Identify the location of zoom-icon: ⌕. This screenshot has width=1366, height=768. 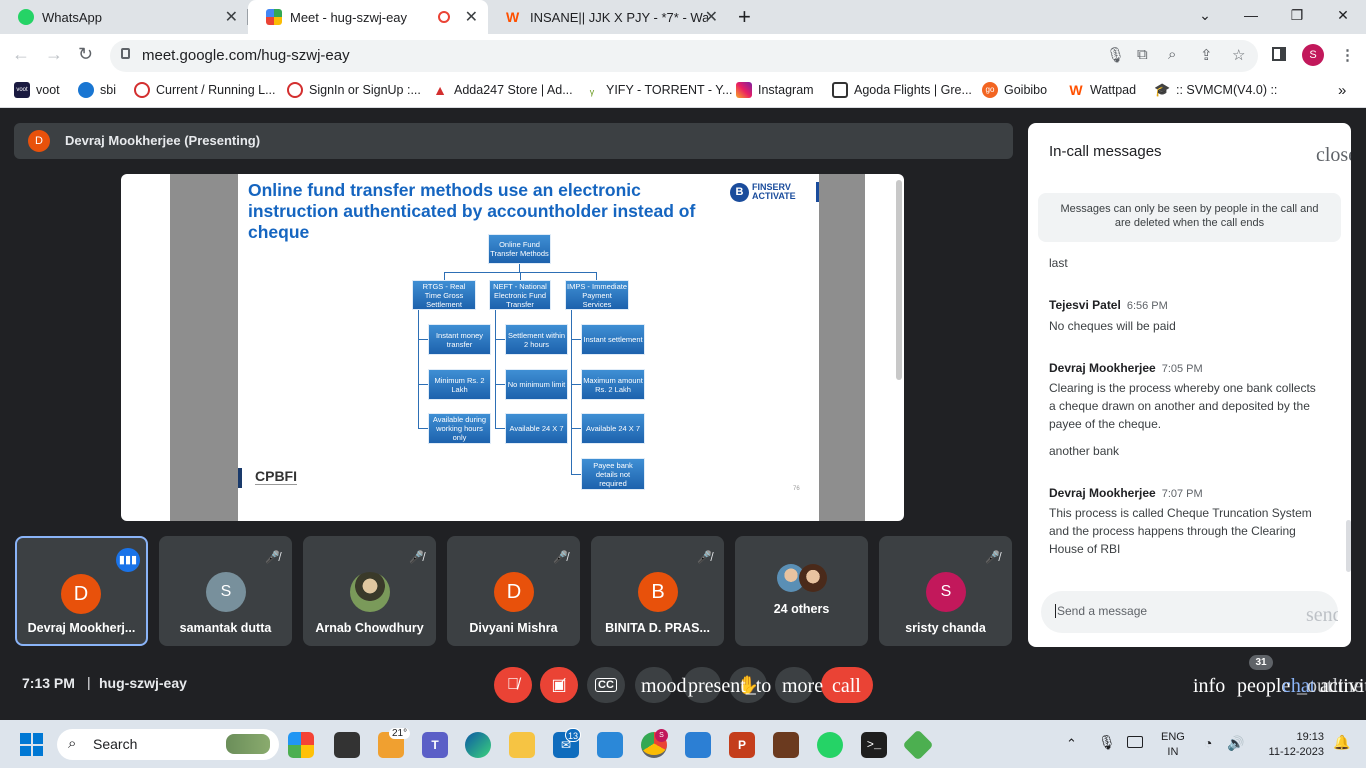
(1172, 54).